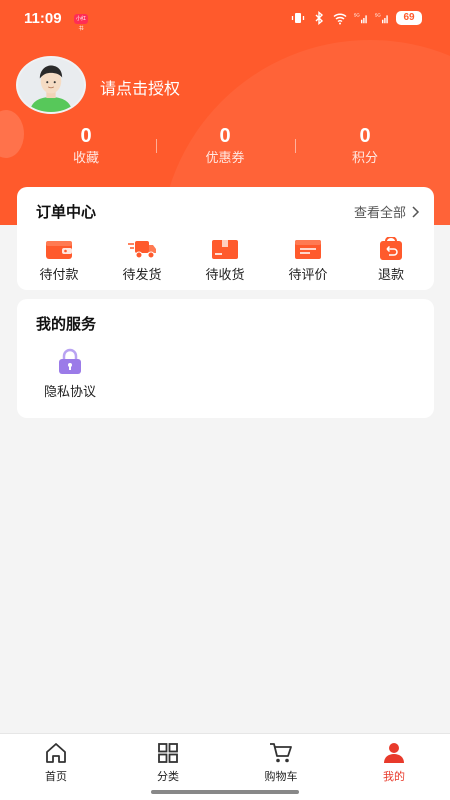  Describe the element at coordinates (391, 248) in the screenshot. I see `refund-icon` at that location.